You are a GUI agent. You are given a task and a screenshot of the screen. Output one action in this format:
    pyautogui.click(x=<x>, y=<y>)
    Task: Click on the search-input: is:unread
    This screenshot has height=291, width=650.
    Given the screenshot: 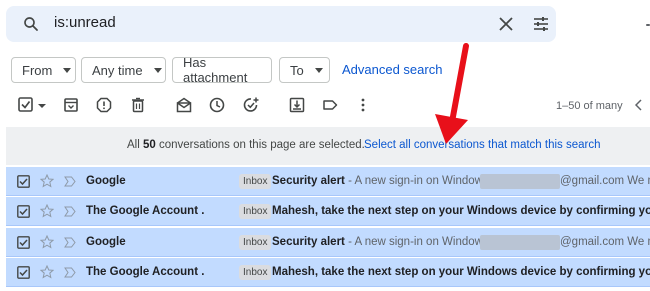 What is the action you would take?
    pyautogui.click(x=85, y=22)
    